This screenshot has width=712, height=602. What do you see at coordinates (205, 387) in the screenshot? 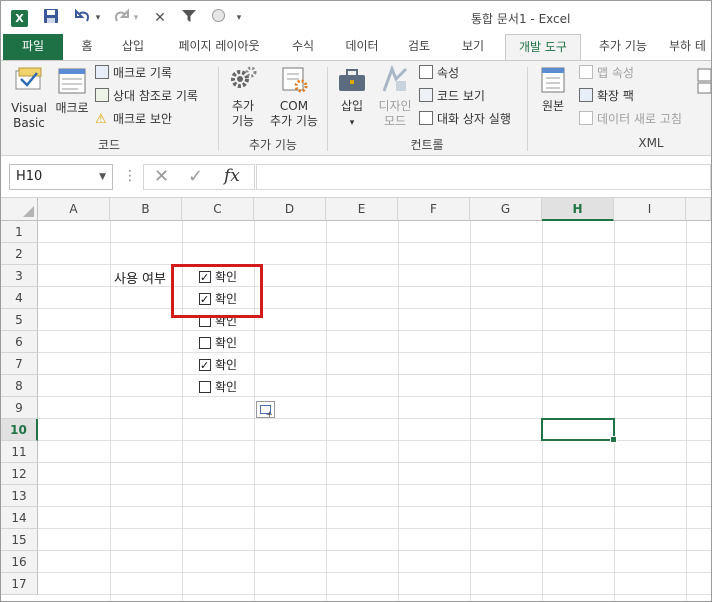
I see `checkbox-unchecked-icon` at bounding box center [205, 387].